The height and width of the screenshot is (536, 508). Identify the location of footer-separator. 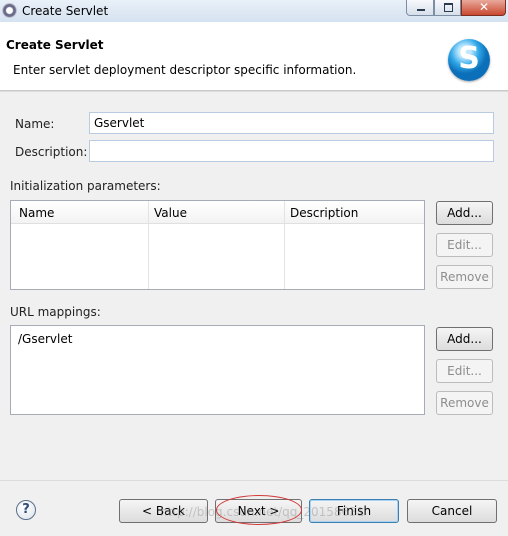
(254, 480).